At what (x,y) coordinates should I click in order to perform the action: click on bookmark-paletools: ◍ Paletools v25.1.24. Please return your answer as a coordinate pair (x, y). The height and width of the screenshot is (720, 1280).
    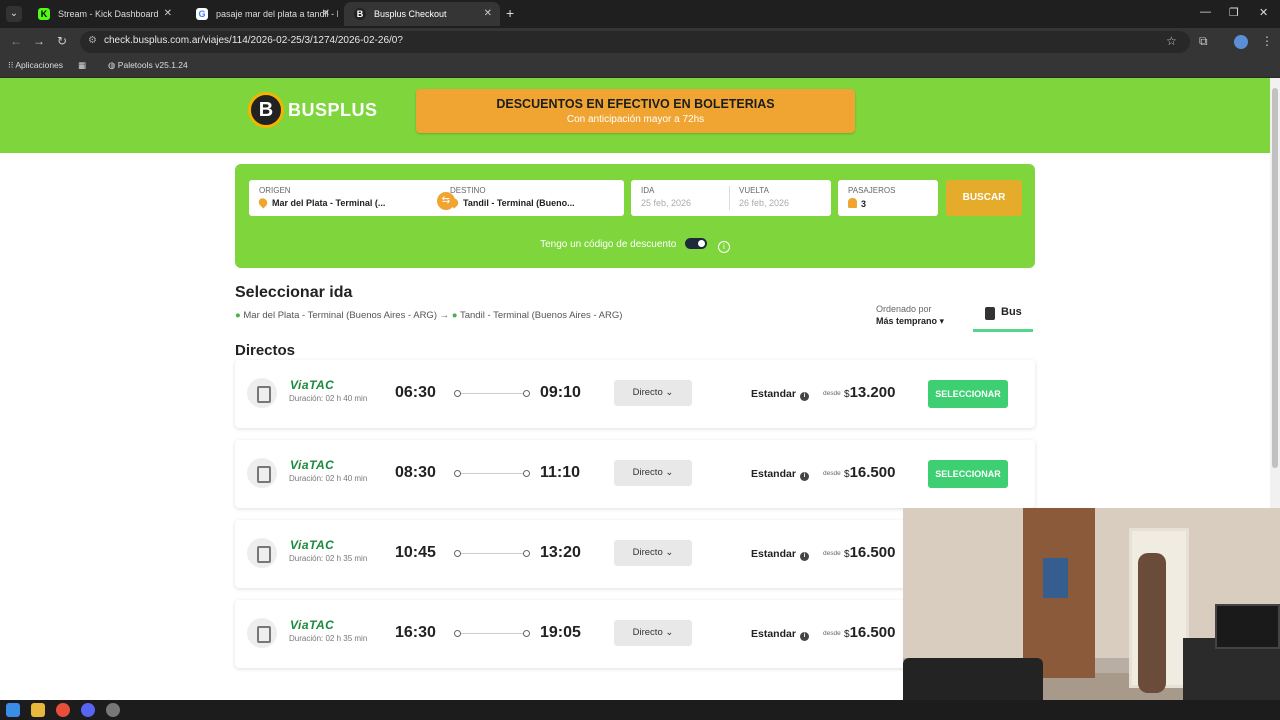
    Looking at the image, I should click on (148, 65).